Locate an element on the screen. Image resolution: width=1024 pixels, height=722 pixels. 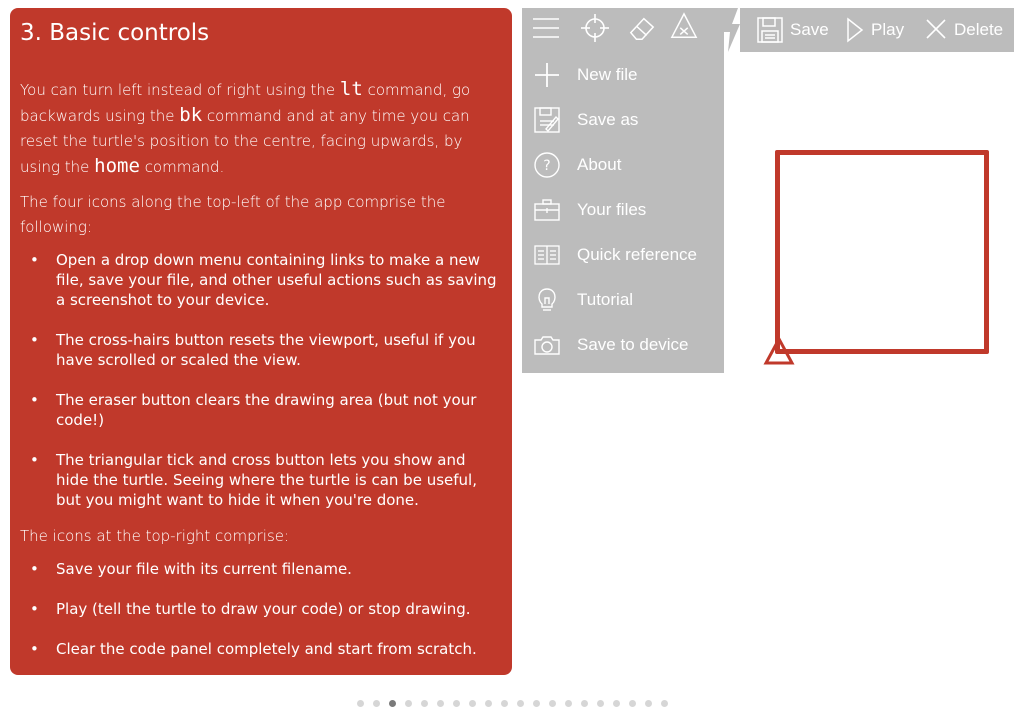
save-button: Save is located at coordinates (792, 30).